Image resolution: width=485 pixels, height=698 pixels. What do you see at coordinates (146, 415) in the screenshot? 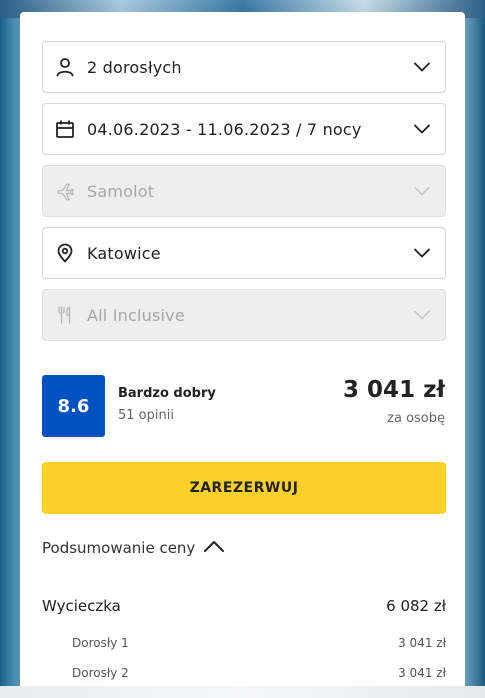
I see `reviews-count-link: 51 opinii` at bounding box center [146, 415].